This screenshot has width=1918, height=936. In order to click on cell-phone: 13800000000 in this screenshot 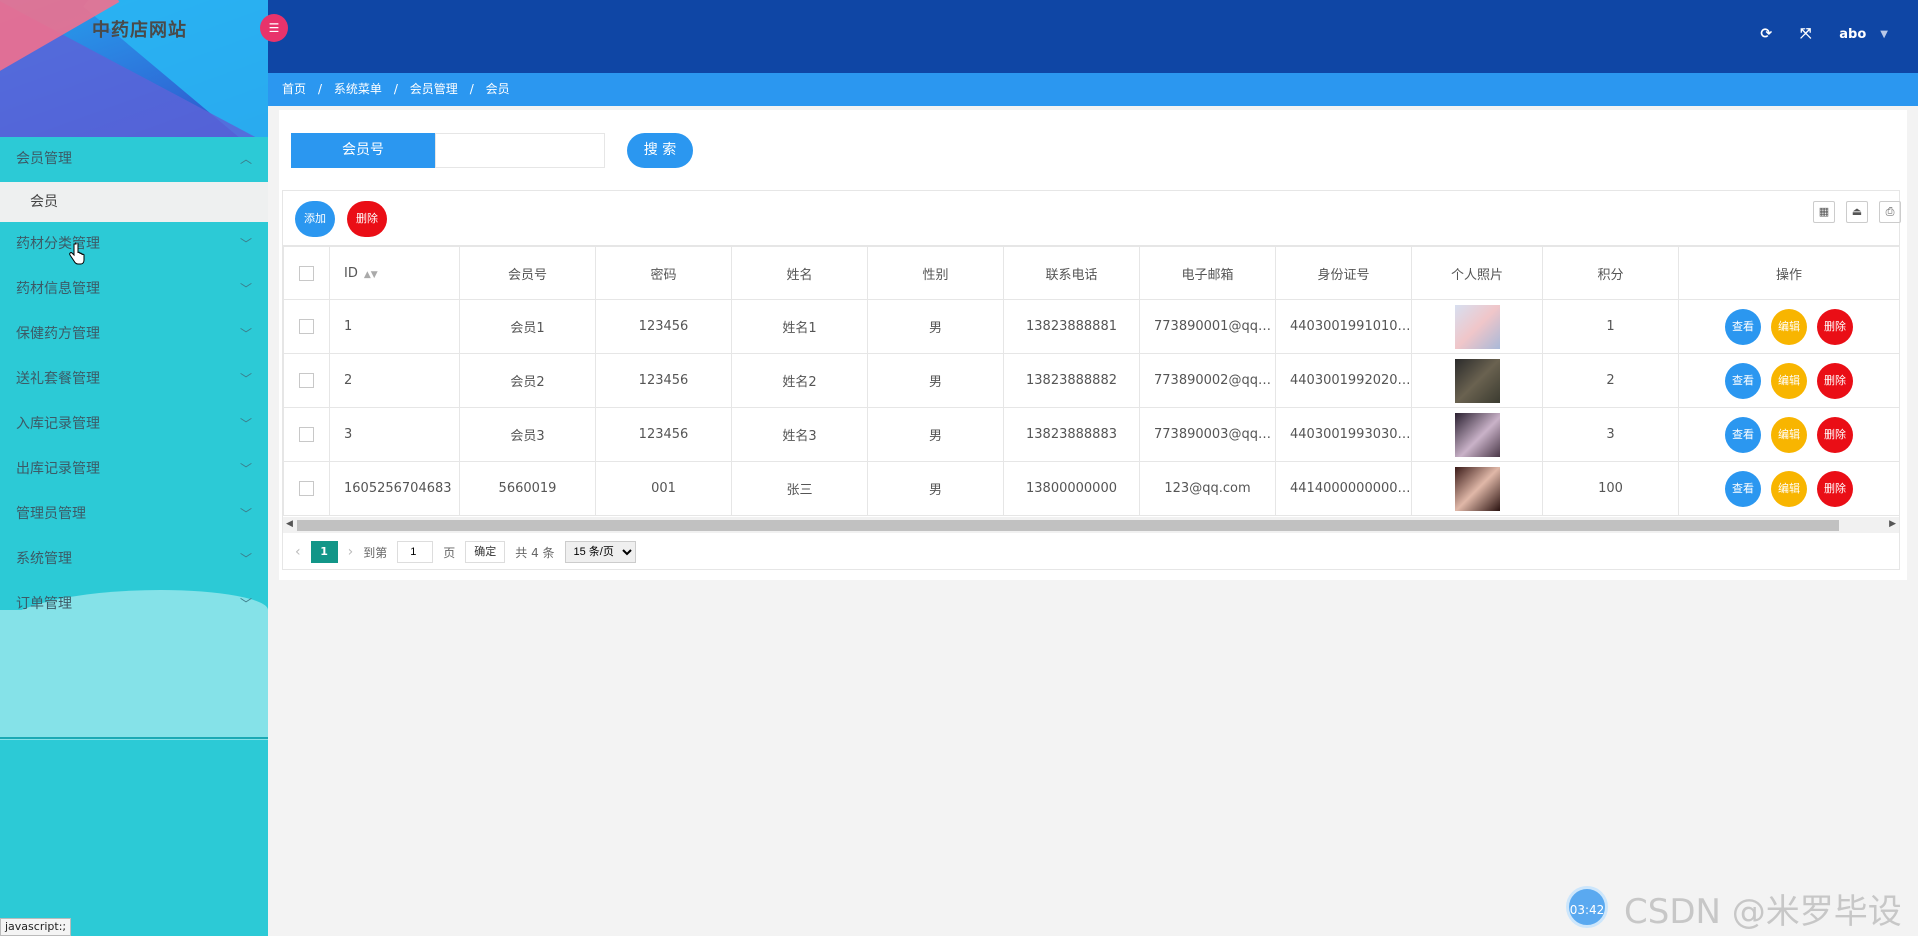, I will do `click(1071, 488)`.